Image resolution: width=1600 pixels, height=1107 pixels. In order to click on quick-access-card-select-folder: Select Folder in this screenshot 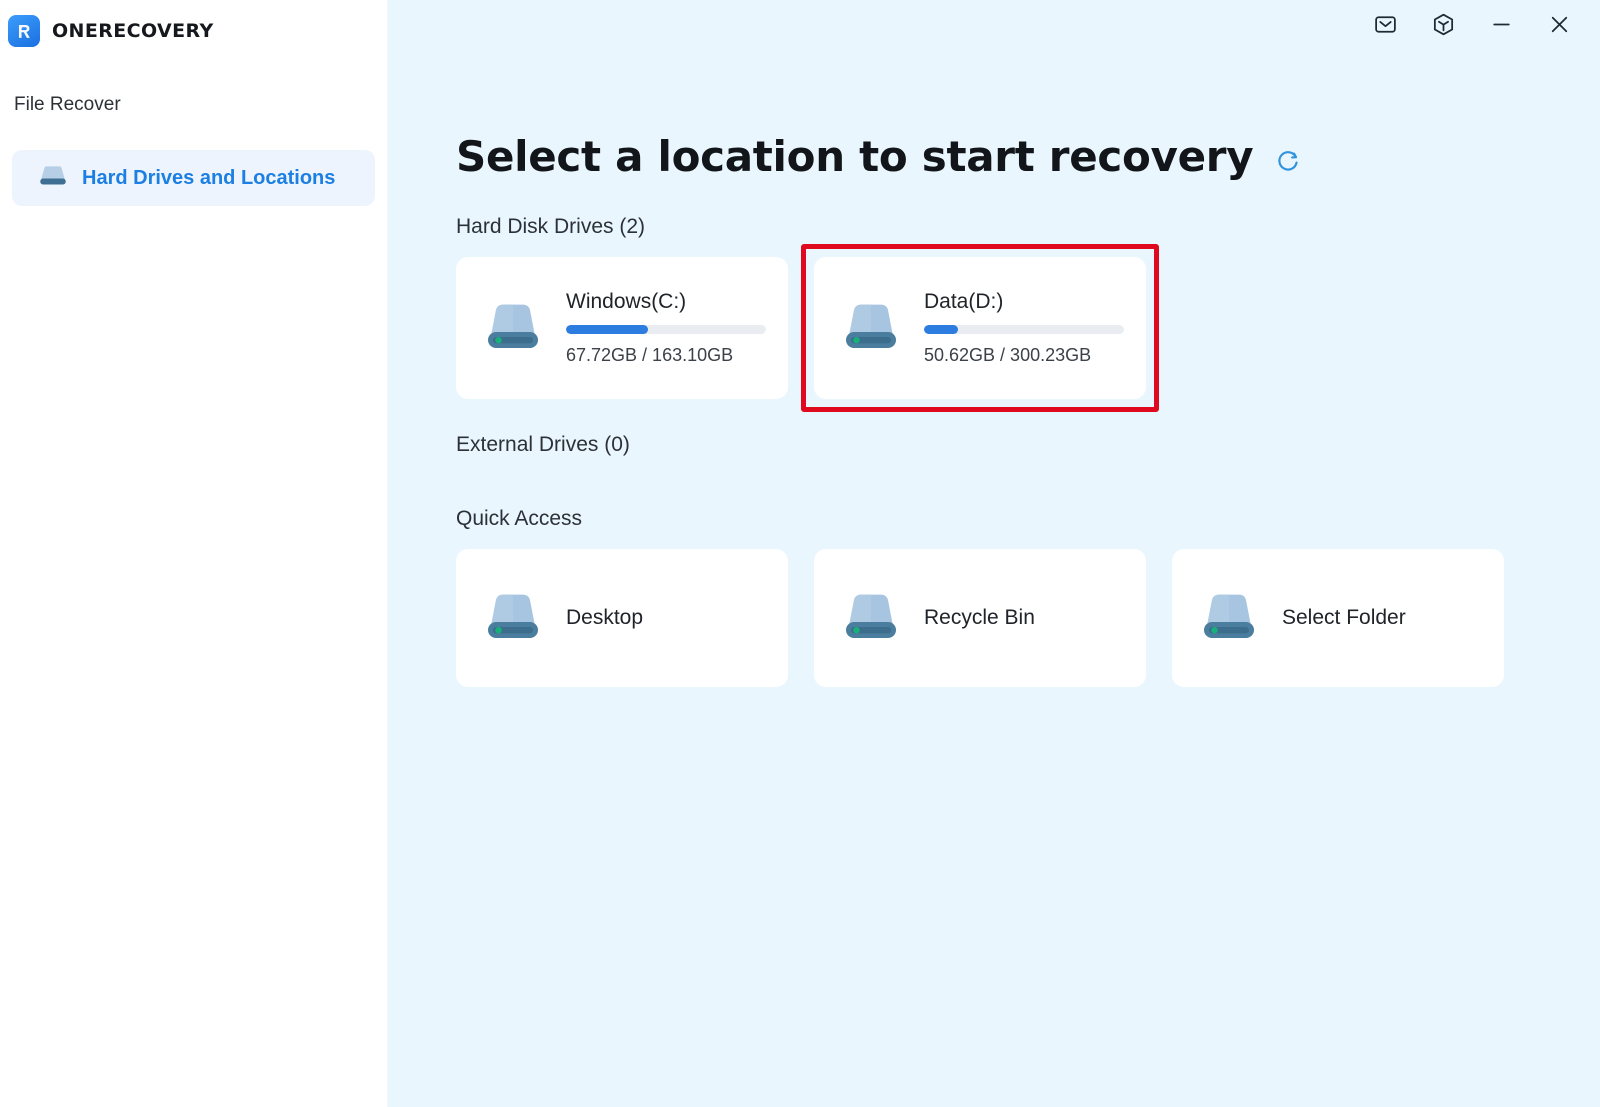, I will do `click(1338, 618)`.